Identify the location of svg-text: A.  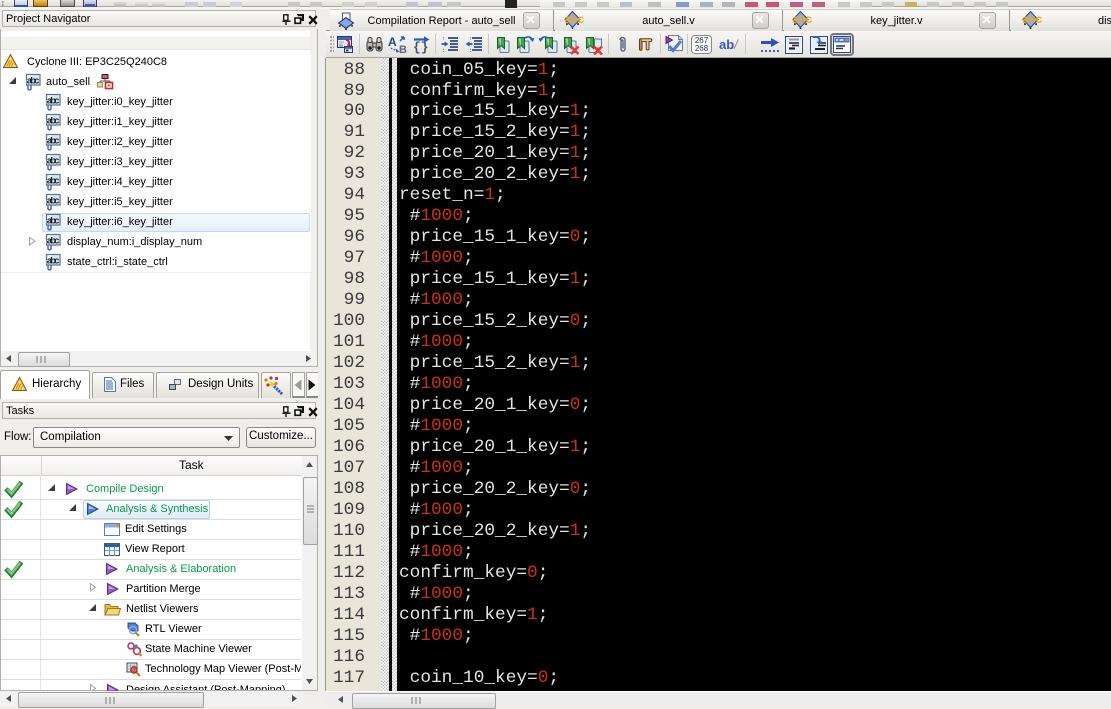
(392, 42).